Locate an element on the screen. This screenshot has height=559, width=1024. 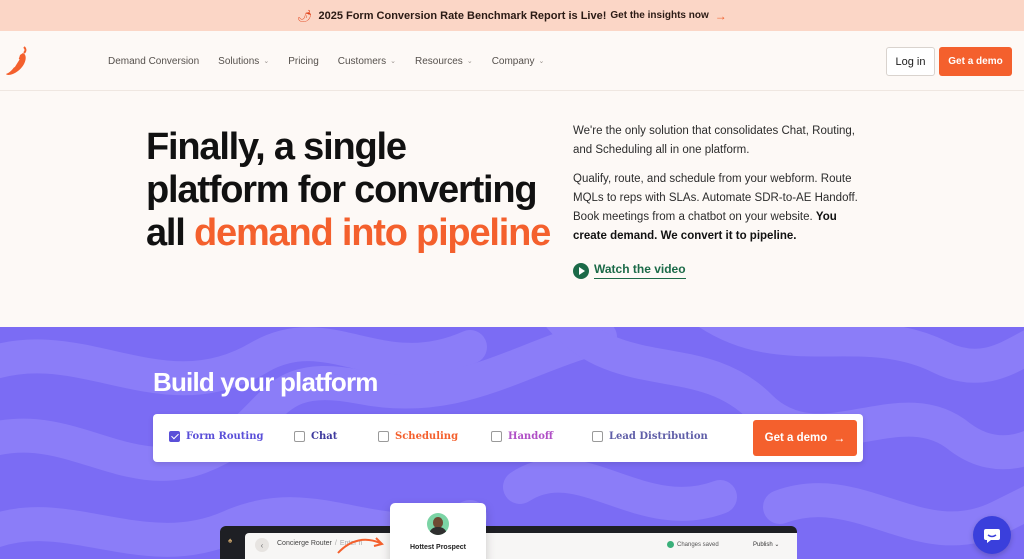
watch-video-link: Watch the video is located at coordinates (629, 270).